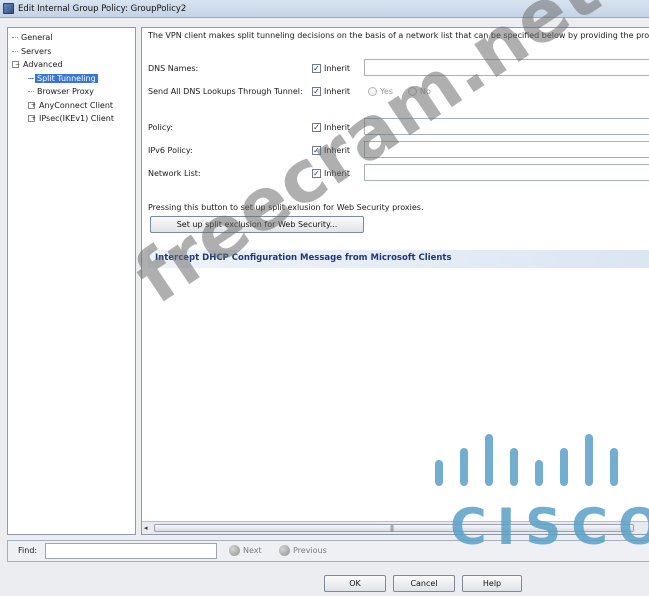 Image resolution: width=649 pixels, height=596 pixels. I want to click on scroll-thumb: |||, so click(394, 528).